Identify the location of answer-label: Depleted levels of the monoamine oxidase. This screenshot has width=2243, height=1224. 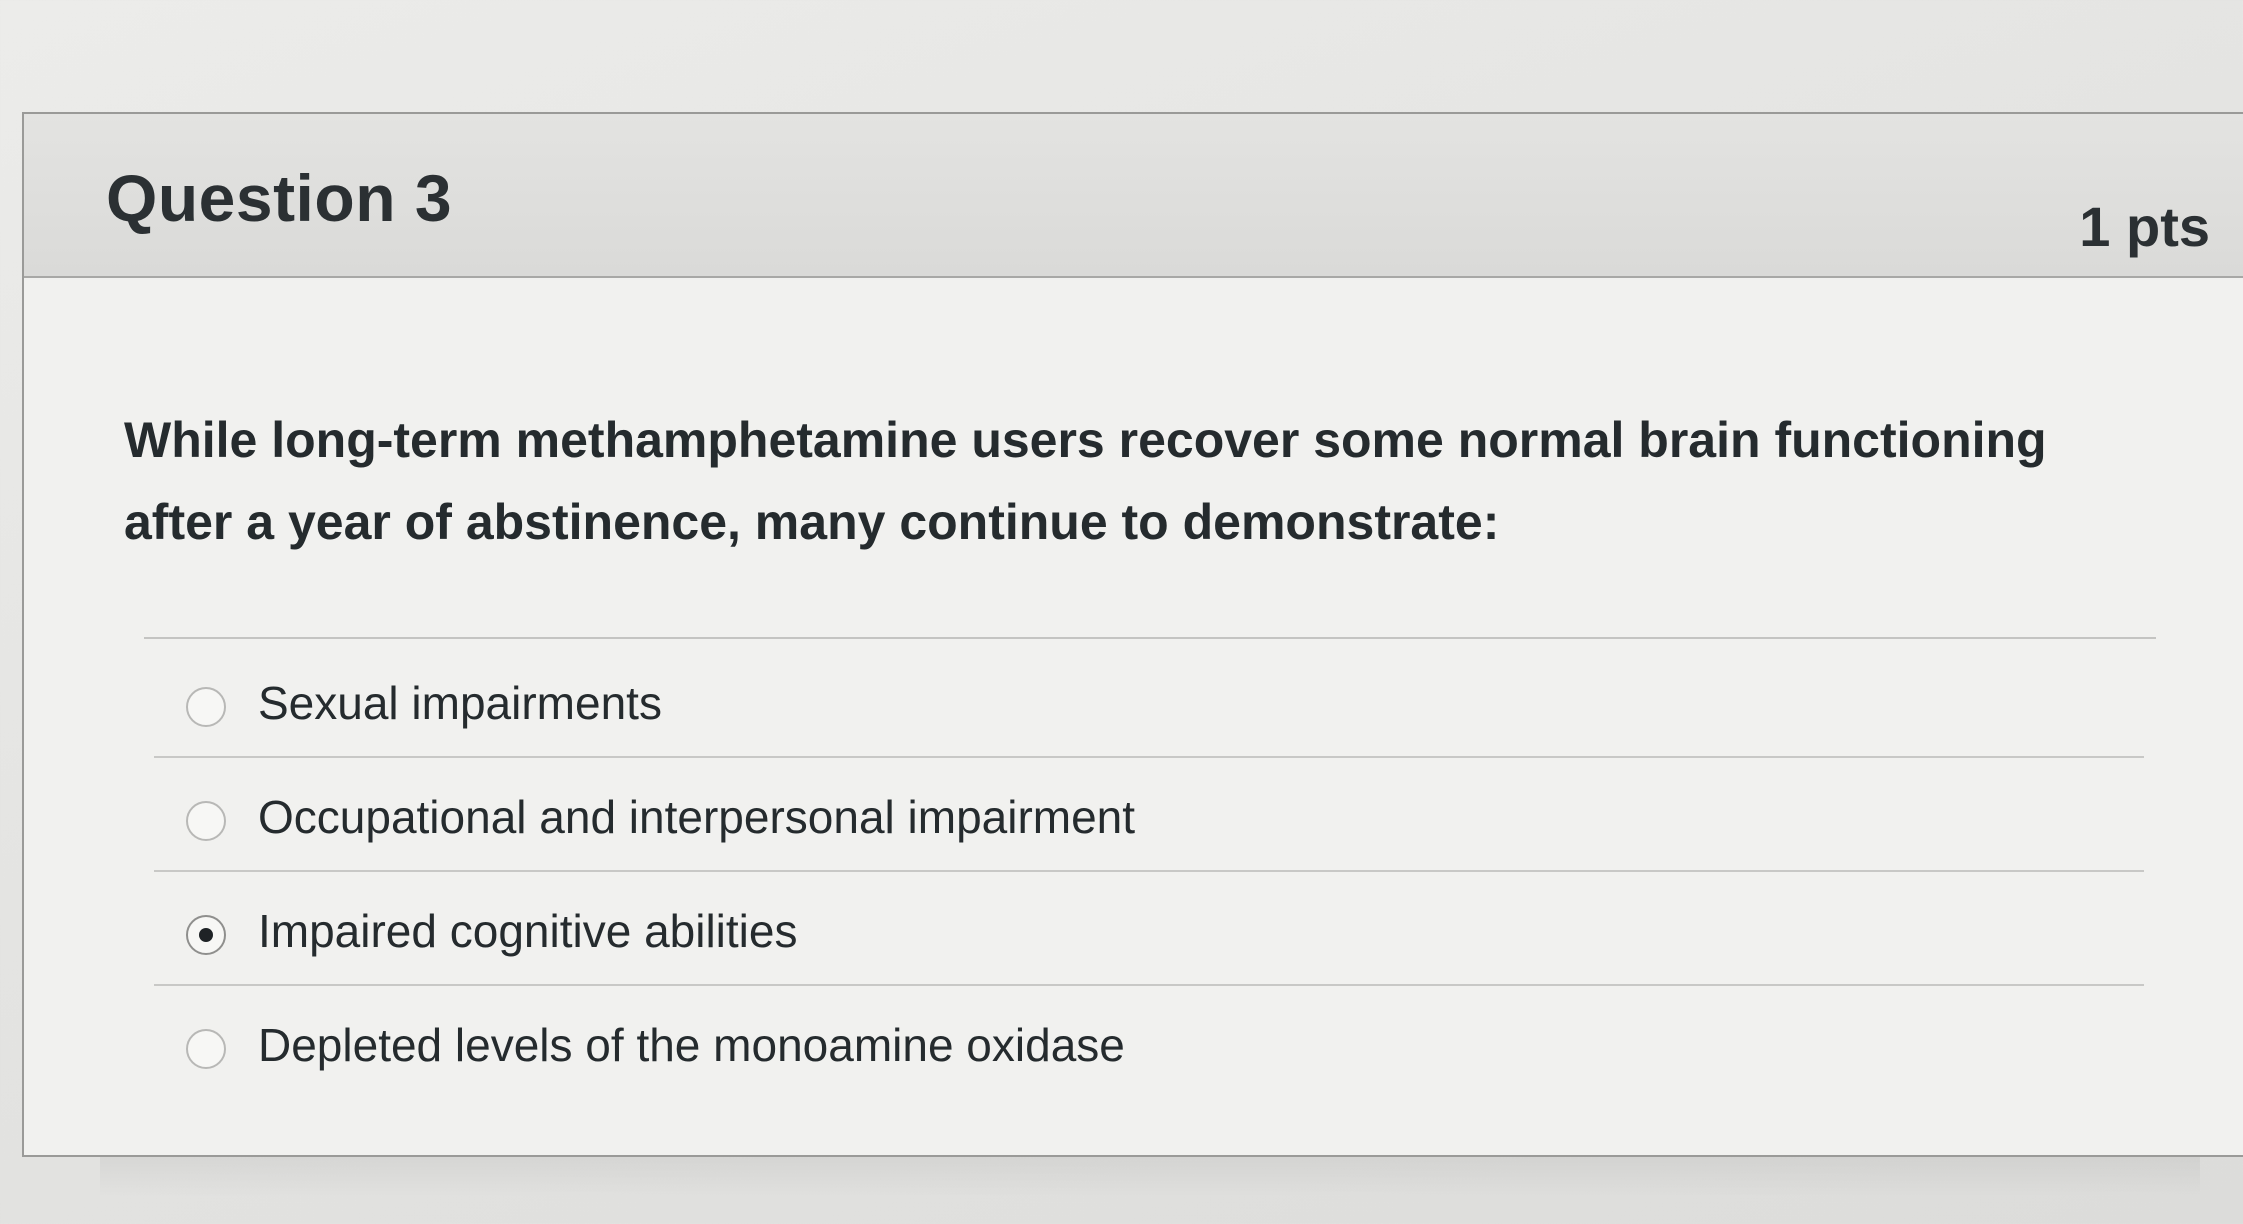
(691, 1045).